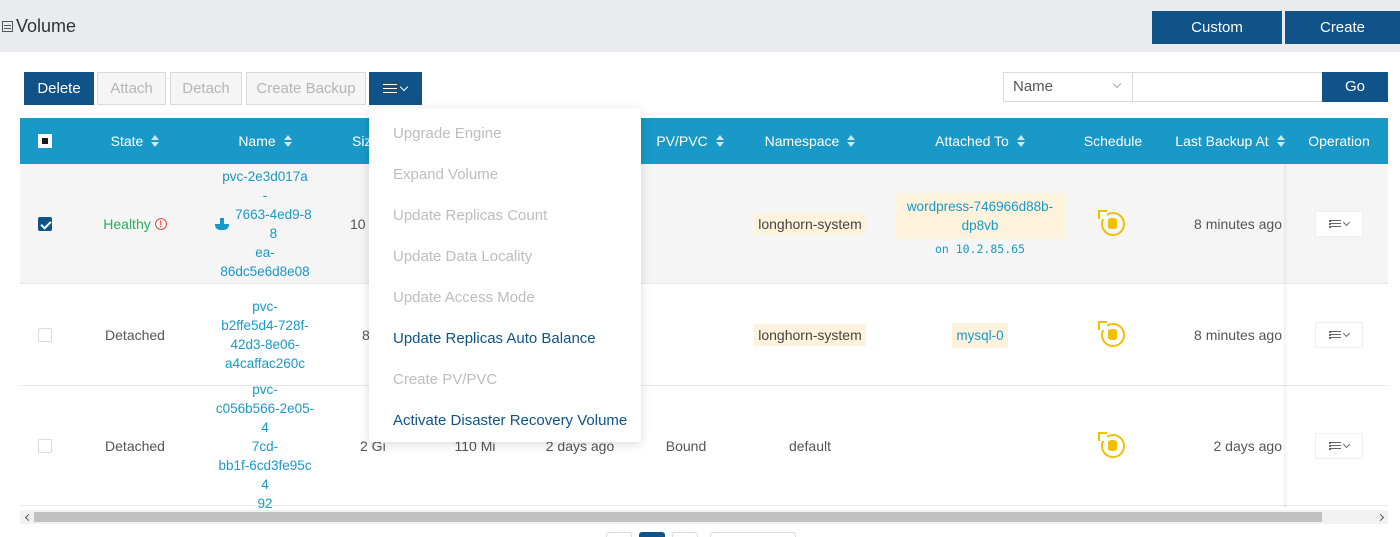 The image size is (1400, 537). What do you see at coordinates (135, 141) in the screenshot?
I see `column-state: State` at bounding box center [135, 141].